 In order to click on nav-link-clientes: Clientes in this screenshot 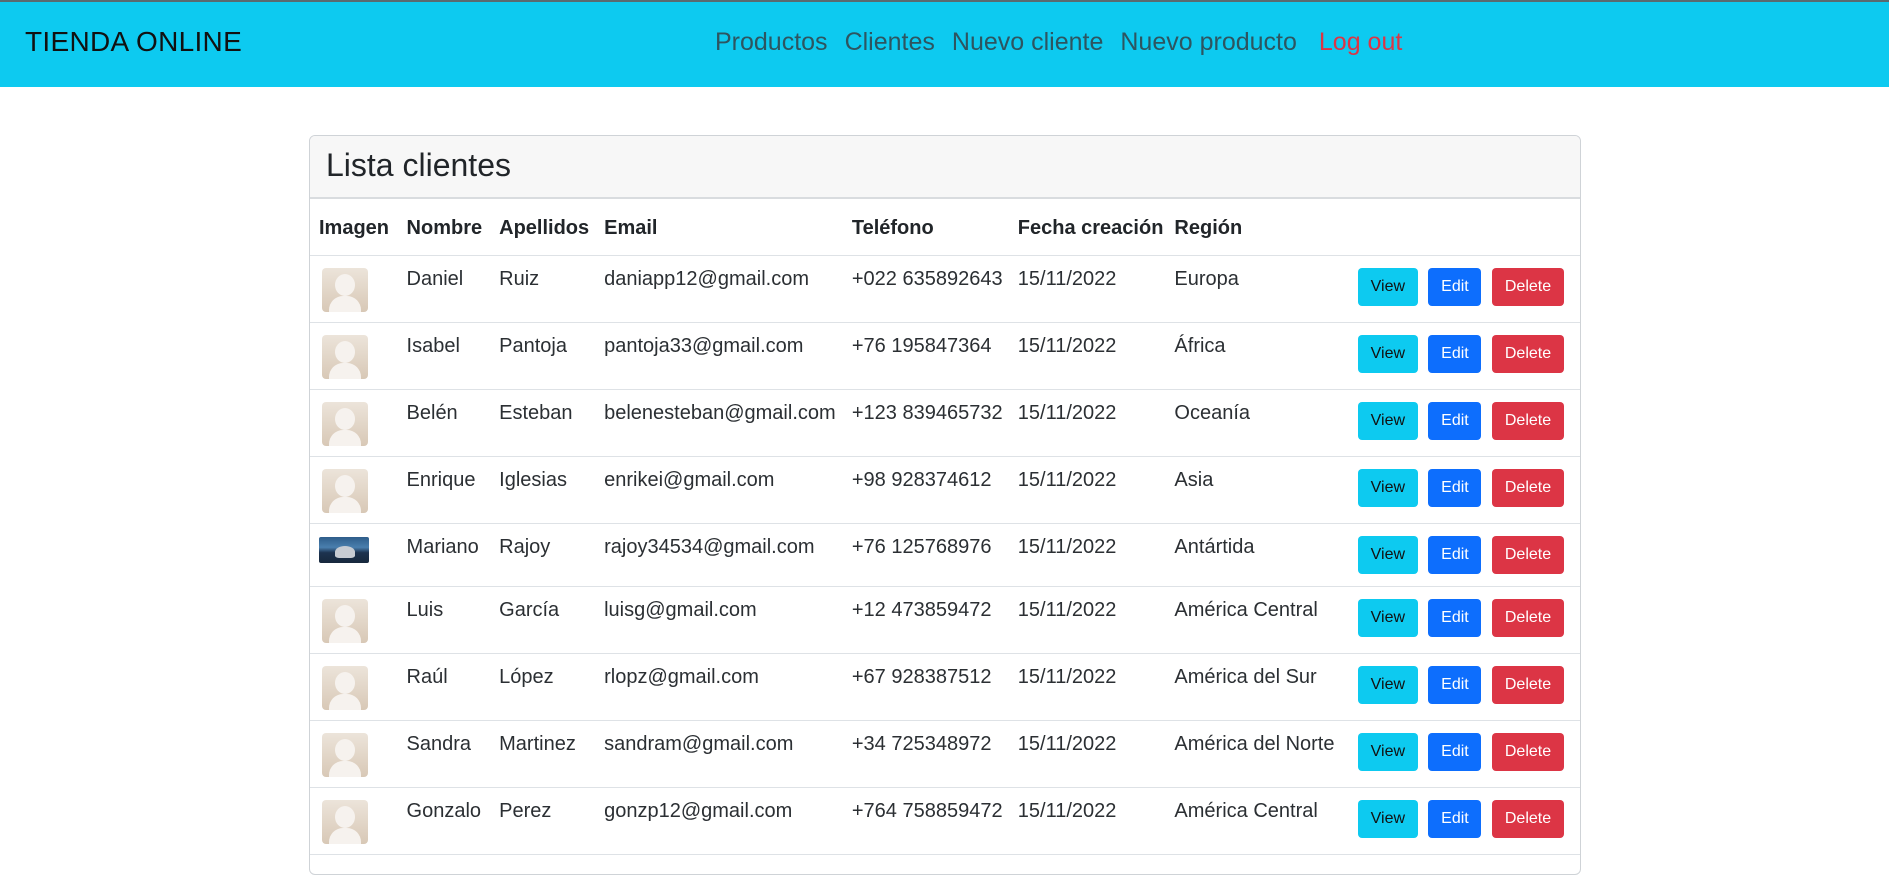, I will do `click(890, 42)`.